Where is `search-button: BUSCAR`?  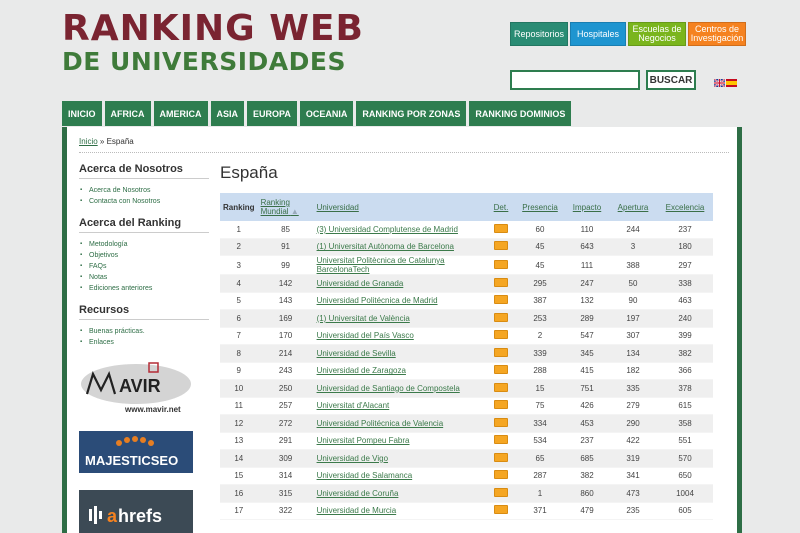 search-button: BUSCAR is located at coordinates (671, 80).